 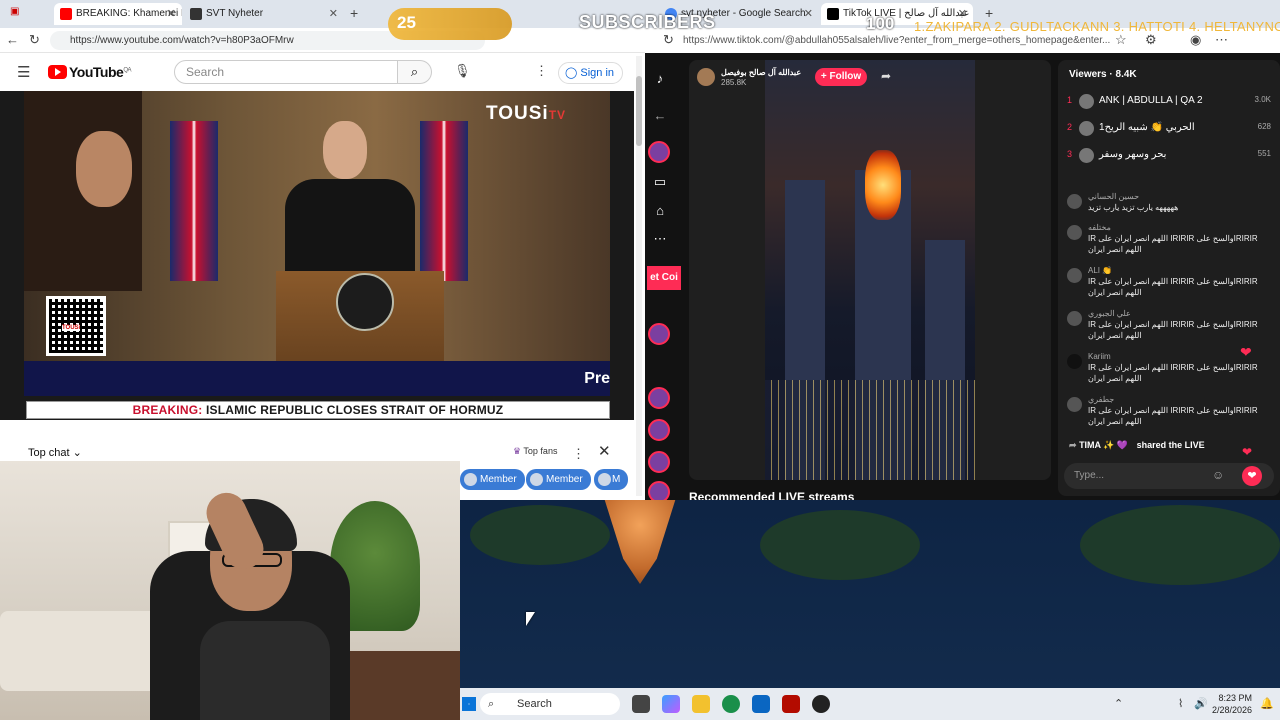 What do you see at coordinates (1195, 40) in the screenshot?
I see `profile-icon: ◉` at bounding box center [1195, 40].